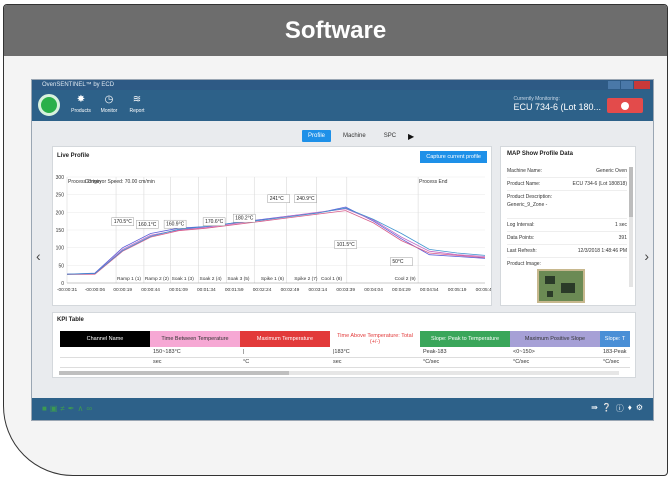 Image resolution: width=671 pixels, height=480 pixels. What do you see at coordinates (331, 279) in the screenshot?
I see `zone-label: Cool 1 (8)` at bounding box center [331, 279].